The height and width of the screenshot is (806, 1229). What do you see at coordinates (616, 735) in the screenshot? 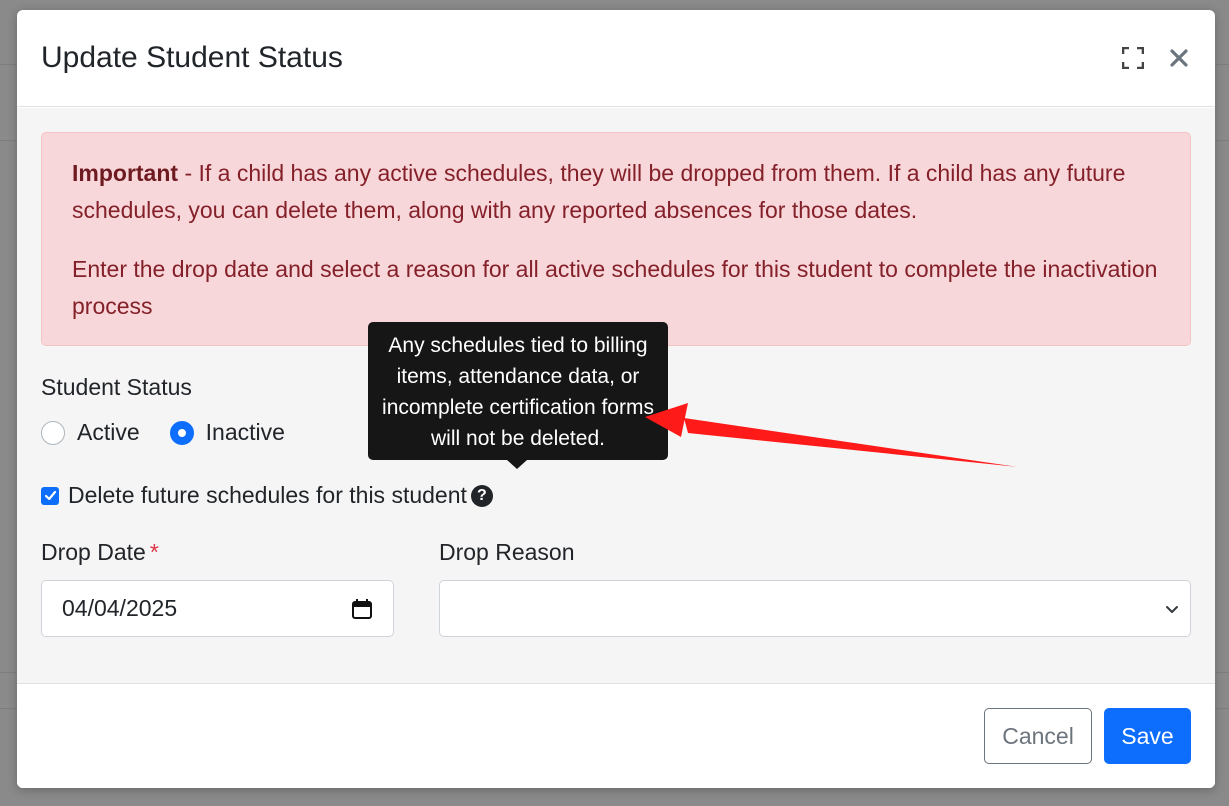
I see `modal-footer: Cancel Save` at bounding box center [616, 735].